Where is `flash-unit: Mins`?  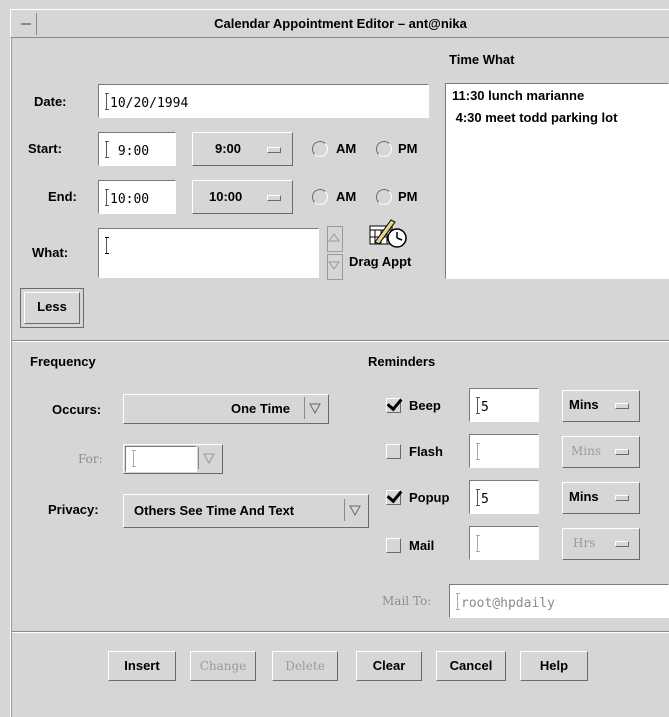 flash-unit: Mins is located at coordinates (586, 451).